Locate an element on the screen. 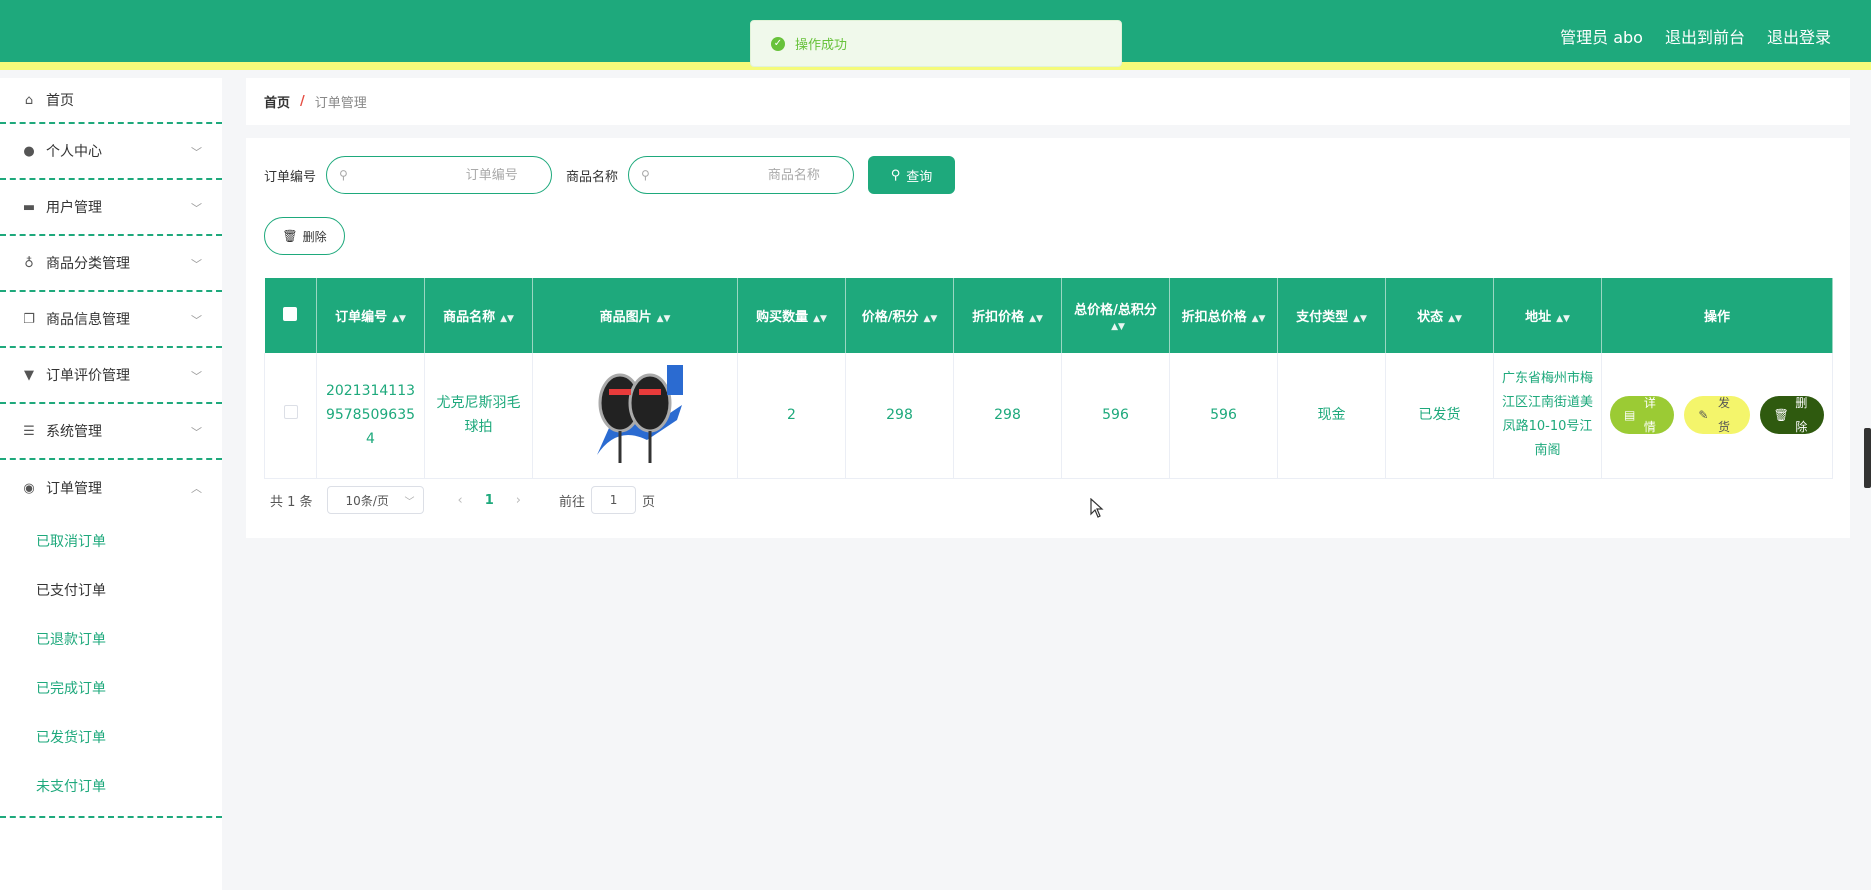 The height and width of the screenshot is (890, 1871). status-cell: 已发货 is located at coordinates (1439, 416).